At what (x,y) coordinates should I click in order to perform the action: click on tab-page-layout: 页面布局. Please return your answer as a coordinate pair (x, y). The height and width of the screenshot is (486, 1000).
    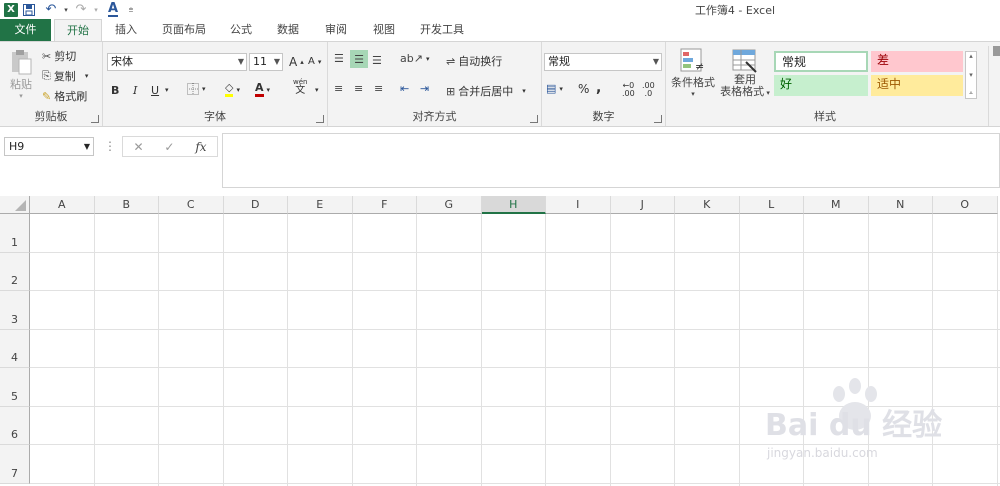
    Looking at the image, I should click on (184, 30).